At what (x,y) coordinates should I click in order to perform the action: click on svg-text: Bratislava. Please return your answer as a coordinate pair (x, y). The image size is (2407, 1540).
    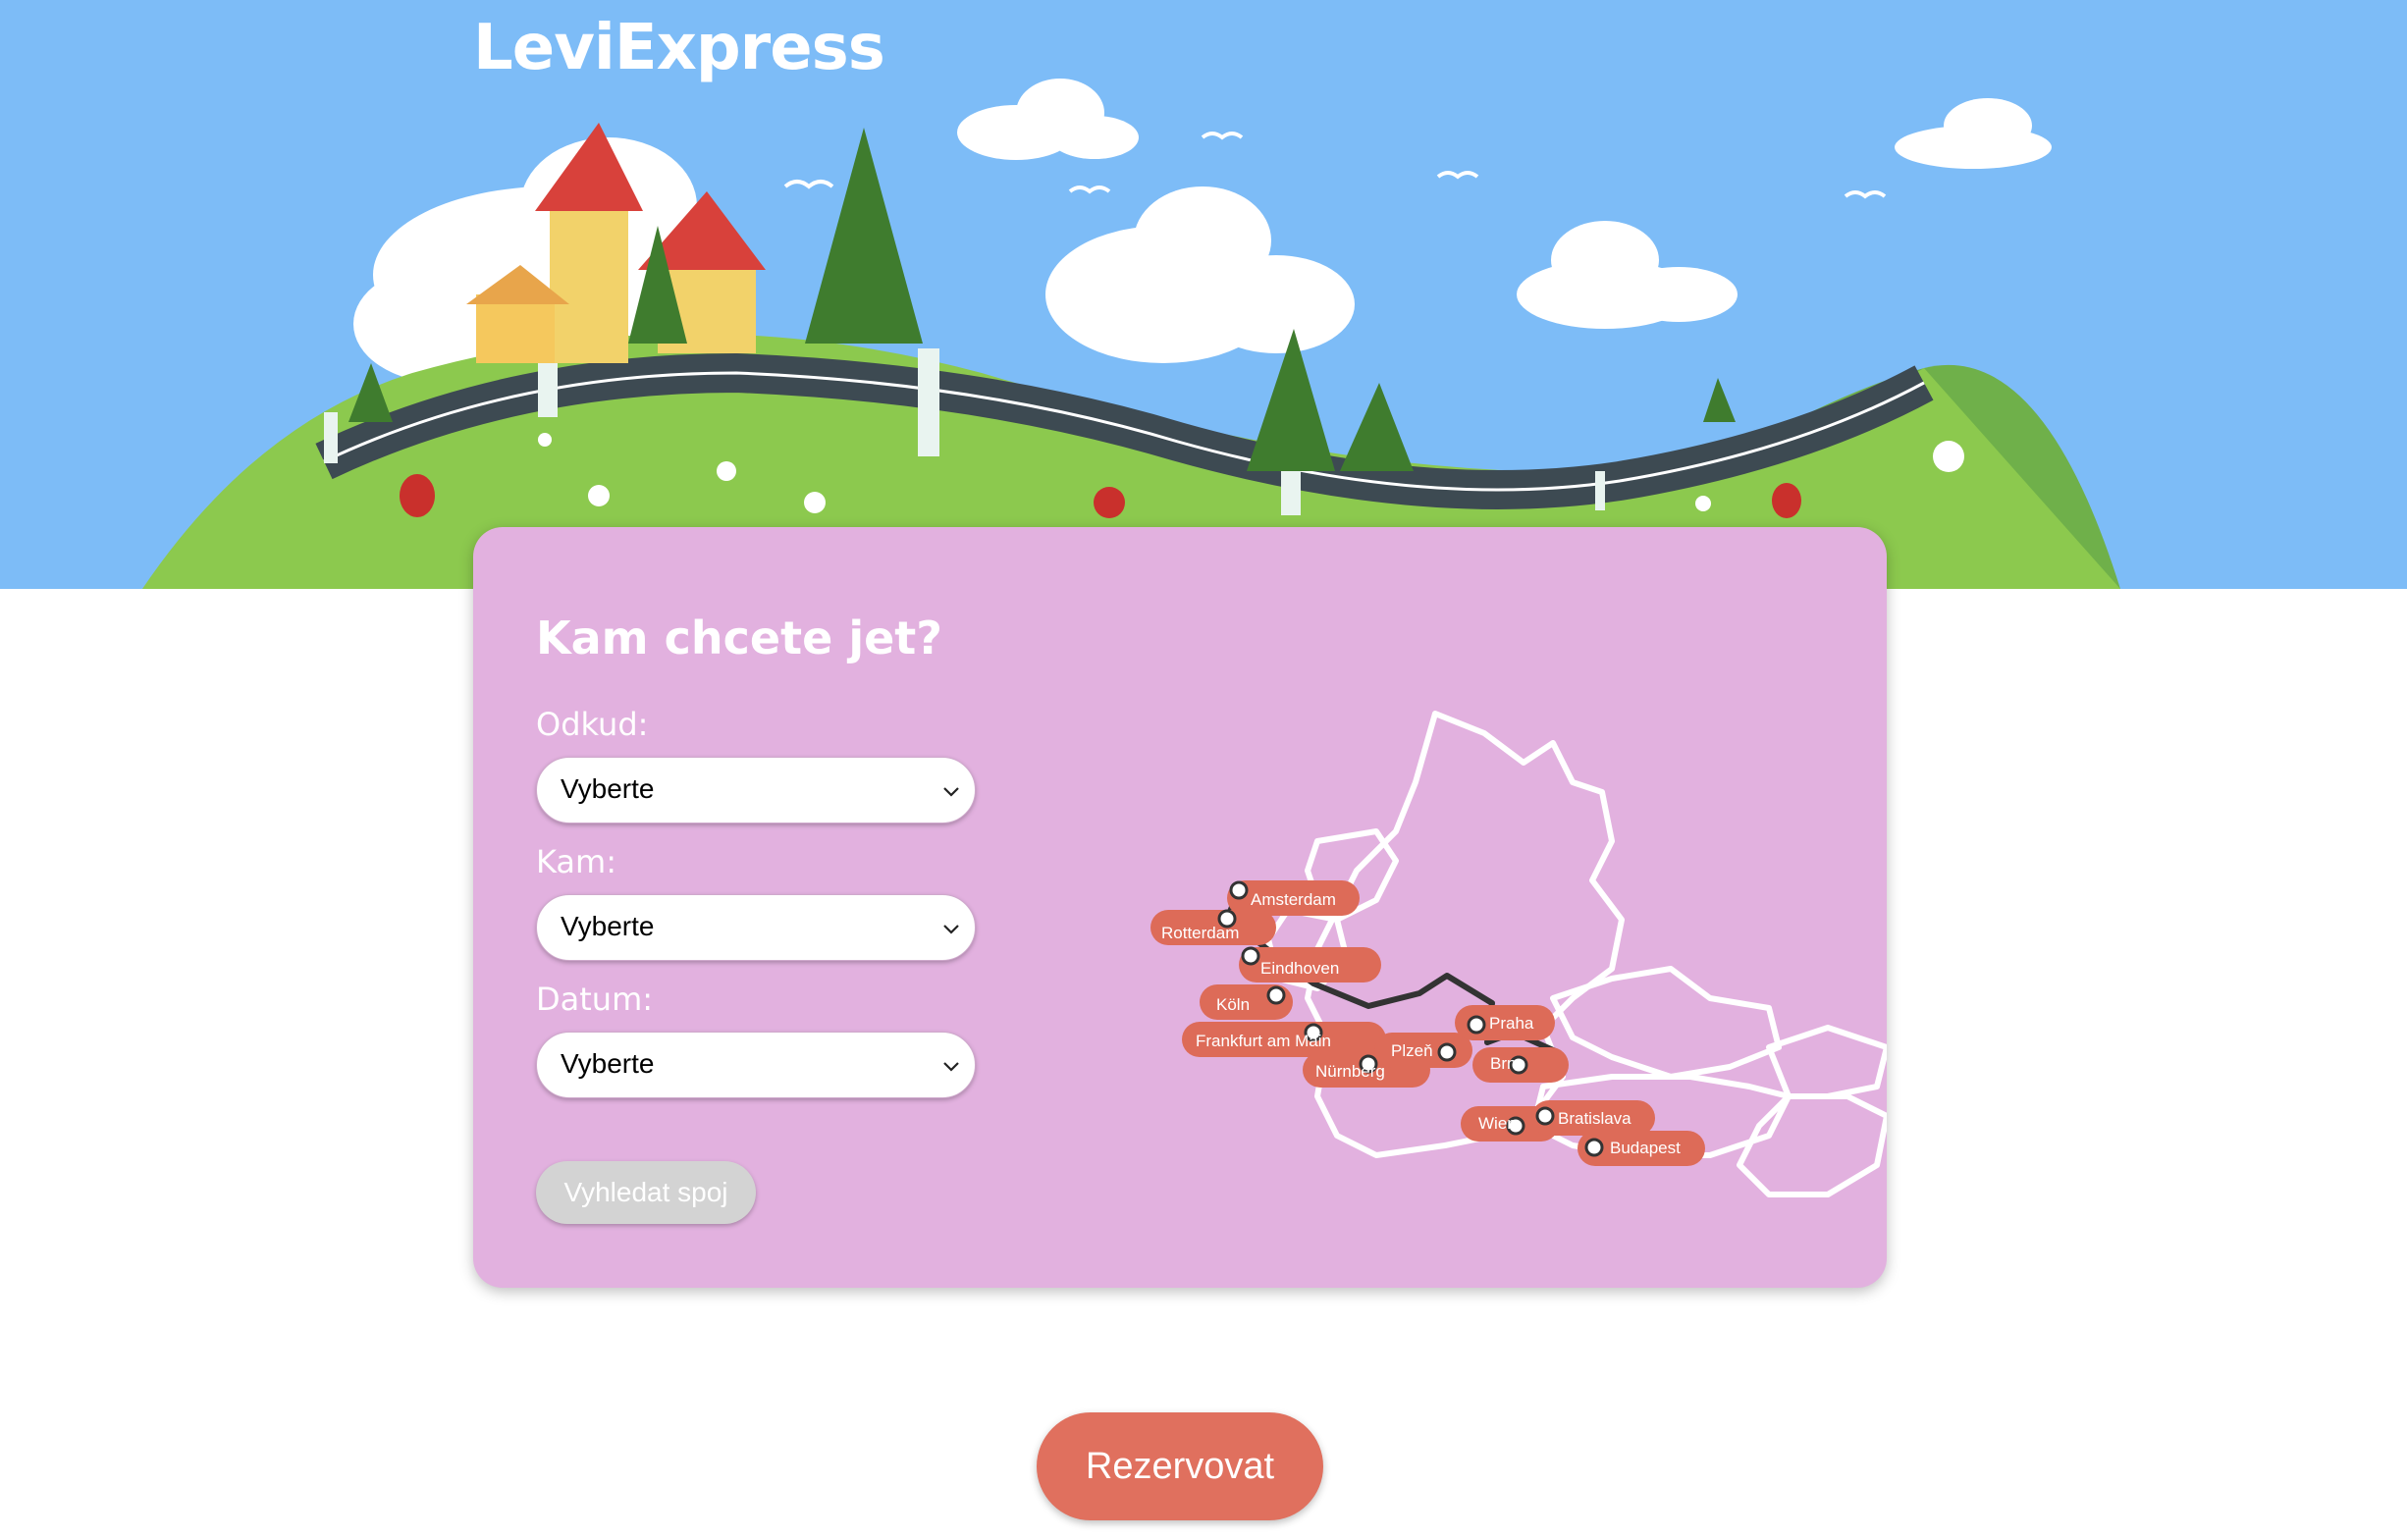
    Looking at the image, I should click on (1594, 1119).